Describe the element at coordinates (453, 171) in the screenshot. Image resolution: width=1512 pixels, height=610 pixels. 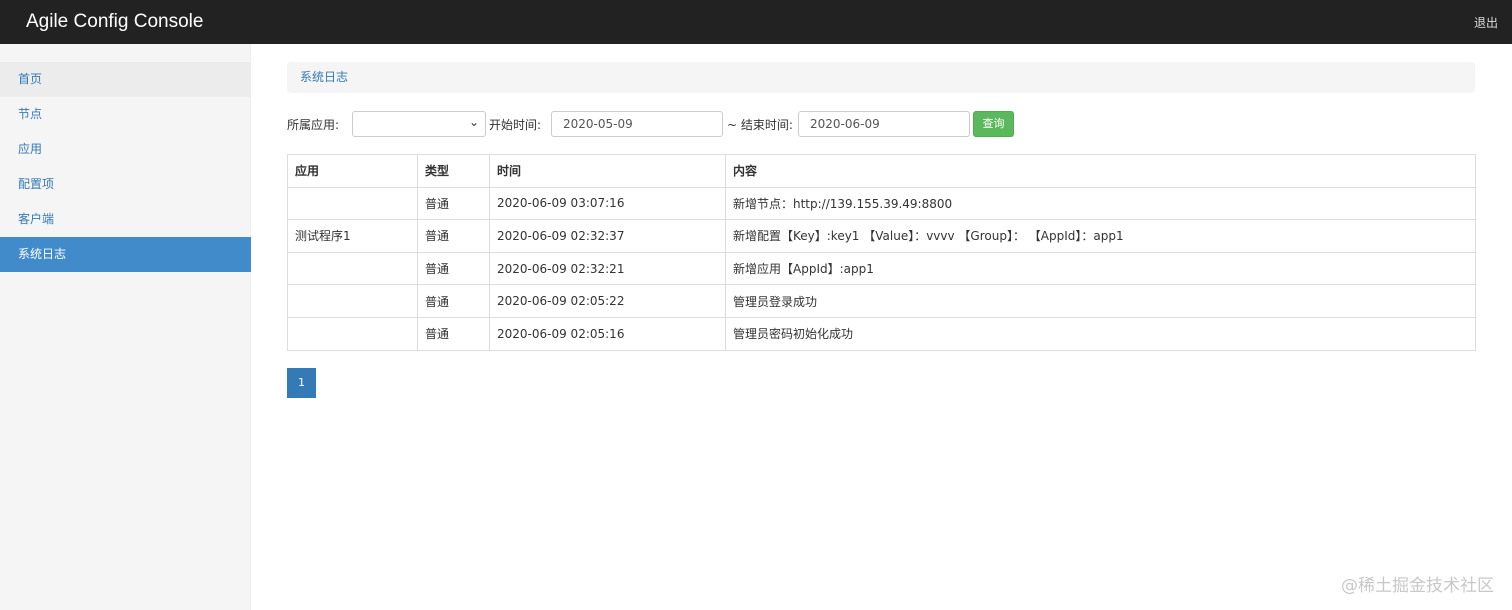
I see `column-header-type: 类型` at that location.